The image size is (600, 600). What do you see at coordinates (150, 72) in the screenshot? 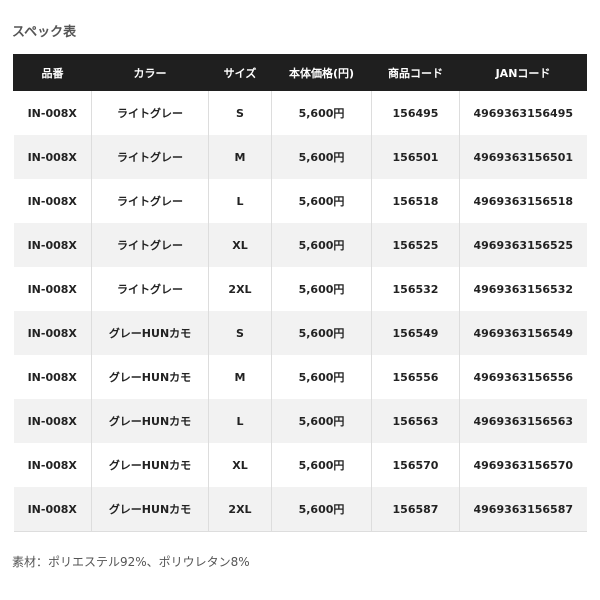
I see `header-color: カラー` at bounding box center [150, 72].